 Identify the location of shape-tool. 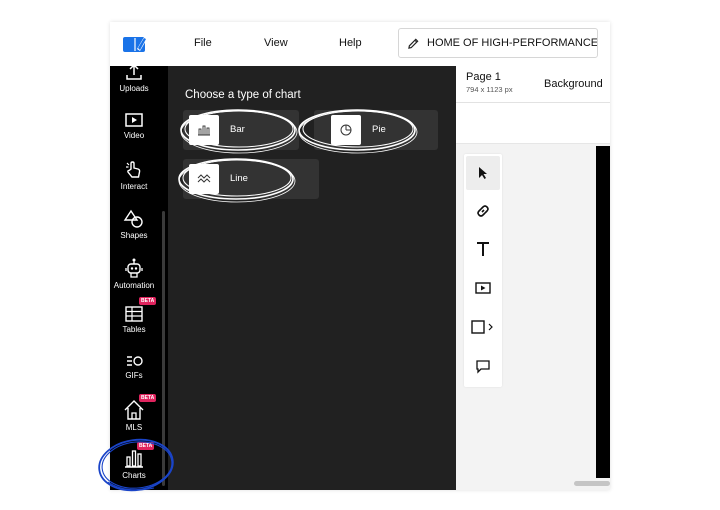
(483, 327).